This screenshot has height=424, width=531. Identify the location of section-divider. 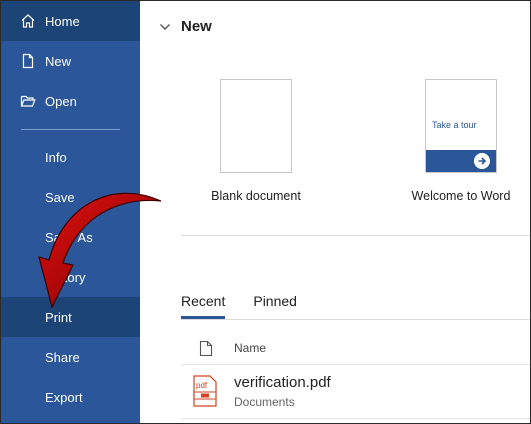
(355, 235).